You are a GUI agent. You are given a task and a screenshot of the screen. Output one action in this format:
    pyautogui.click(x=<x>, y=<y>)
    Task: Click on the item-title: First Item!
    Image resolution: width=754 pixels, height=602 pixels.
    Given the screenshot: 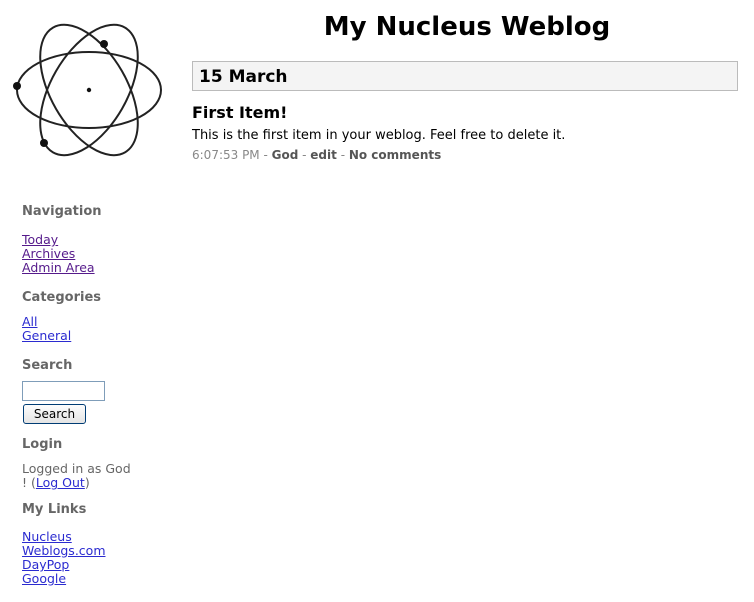 What is the action you would take?
    pyautogui.click(x=240, y=112)
    